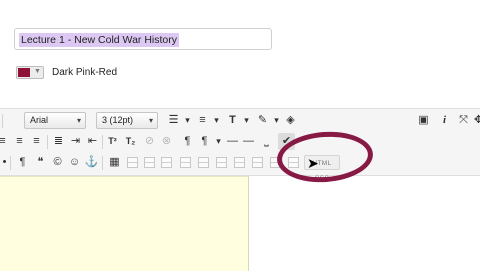 This screenshot has width=480, height=271. What do you see at coordinates (22, 162) in the screenshot?
I see `paragraph-icon: ¶` at bounding box center [22, 162].